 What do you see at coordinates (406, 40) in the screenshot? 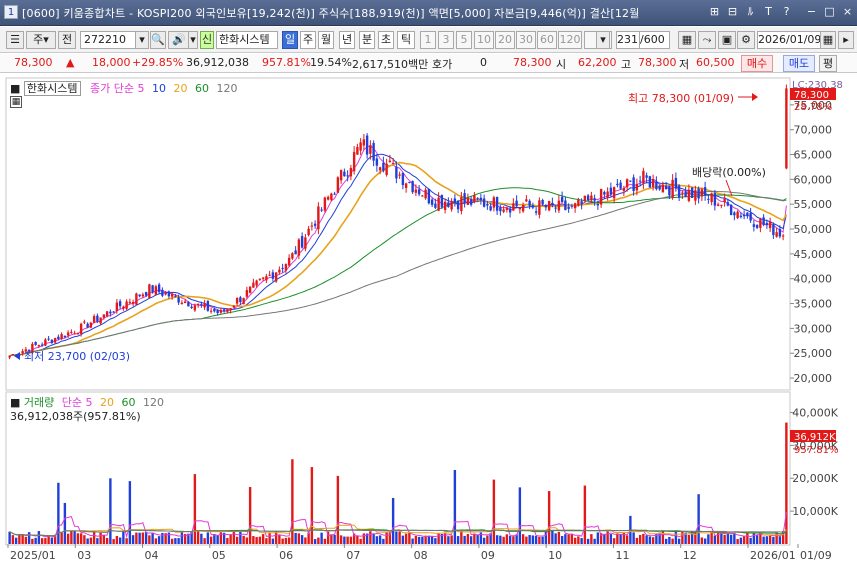
I see `tab-tick: 틱` at bounding box center [406, 40].